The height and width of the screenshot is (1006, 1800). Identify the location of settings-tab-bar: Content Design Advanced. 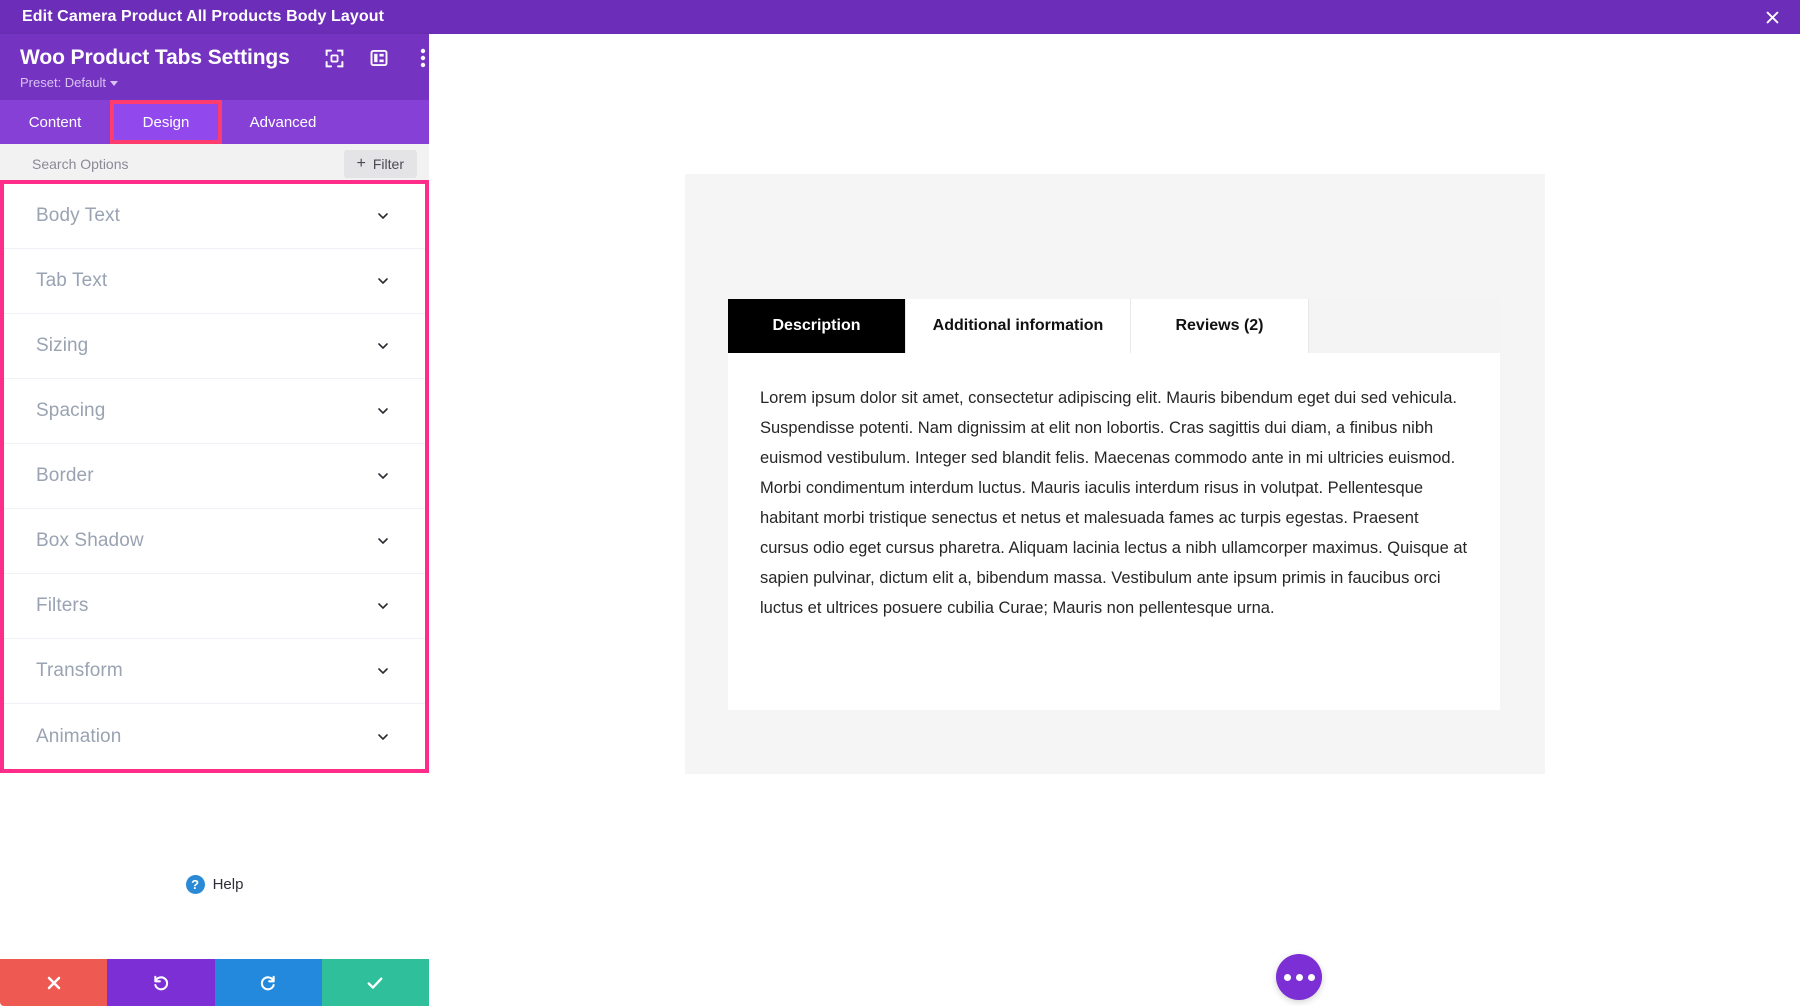
(214, 122).